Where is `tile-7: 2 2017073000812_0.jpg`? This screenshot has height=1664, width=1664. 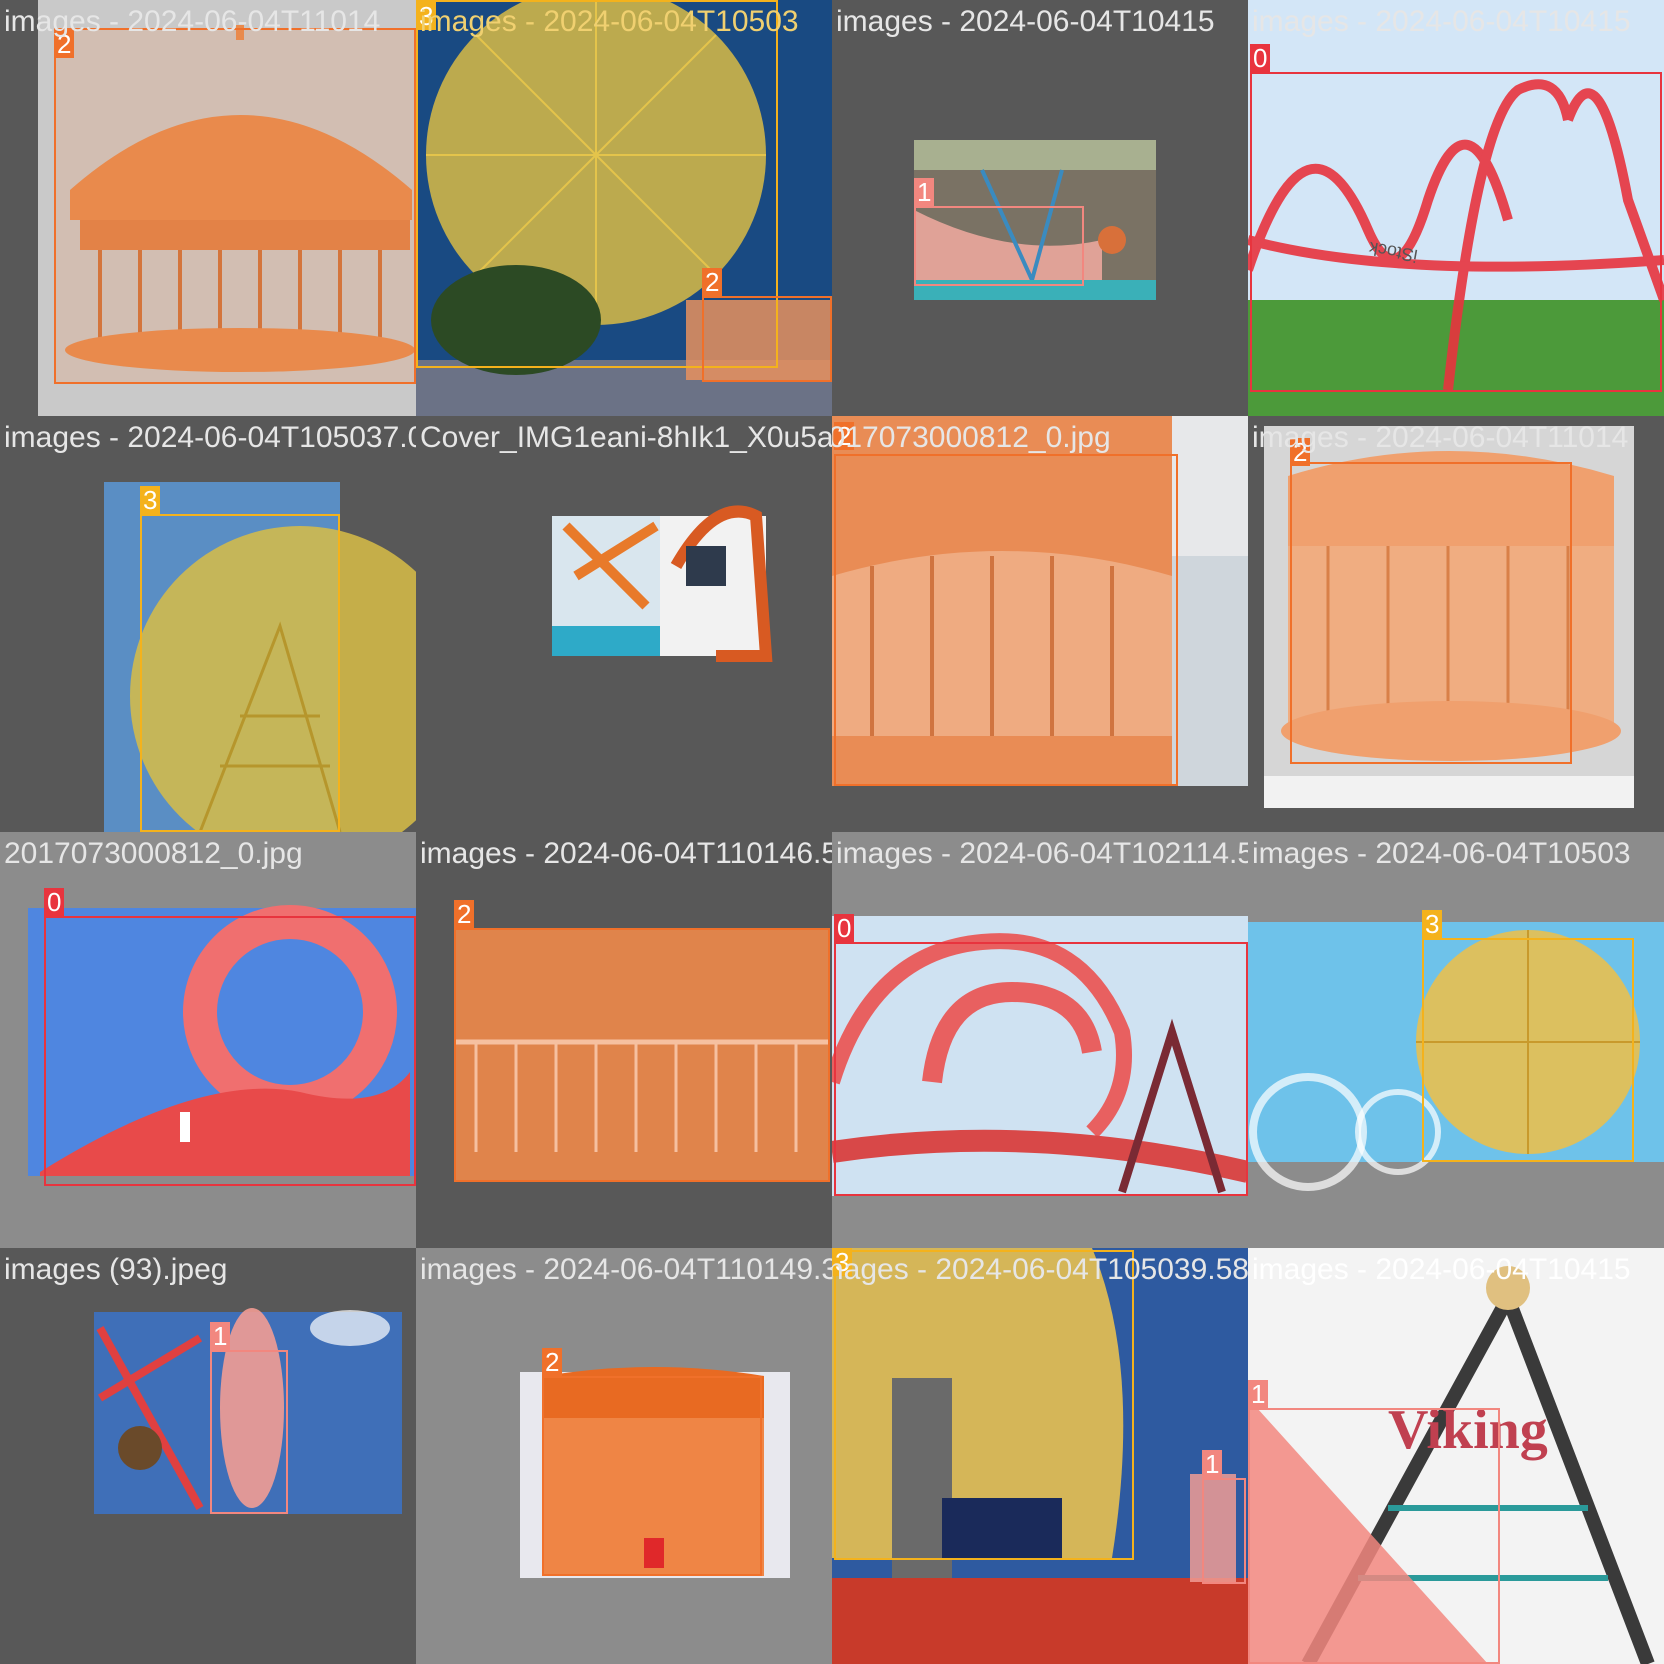 tile-7: 2 2017073000812_0.jpg is located at coordinates (1040, 624).